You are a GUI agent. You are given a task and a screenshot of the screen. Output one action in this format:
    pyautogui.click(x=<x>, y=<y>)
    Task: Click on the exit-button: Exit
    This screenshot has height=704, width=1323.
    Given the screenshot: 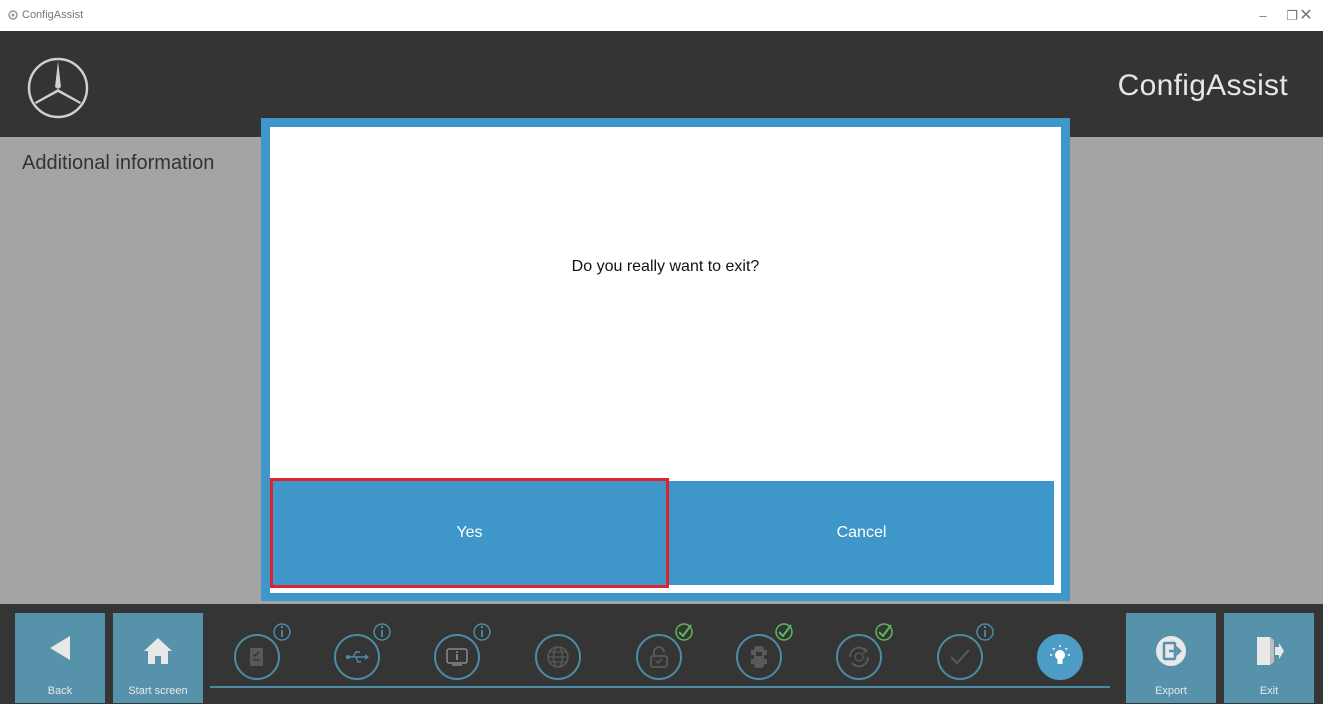 What is the action you would take?
    pyautogui.click(x=1269, y=658)
    